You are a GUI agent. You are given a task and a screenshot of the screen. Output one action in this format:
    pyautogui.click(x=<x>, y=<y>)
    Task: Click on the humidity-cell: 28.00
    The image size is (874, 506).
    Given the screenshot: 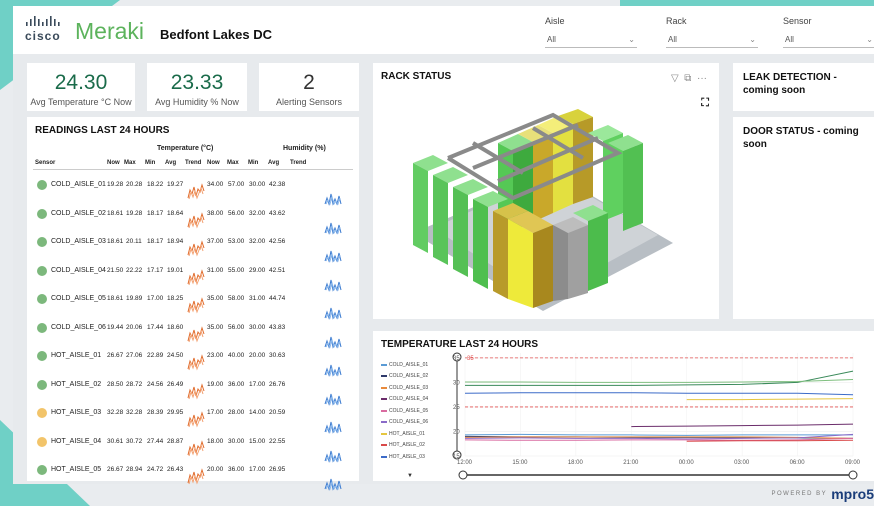 What is the action you would take?
    pyautogui.click(x=236, y=412)
    